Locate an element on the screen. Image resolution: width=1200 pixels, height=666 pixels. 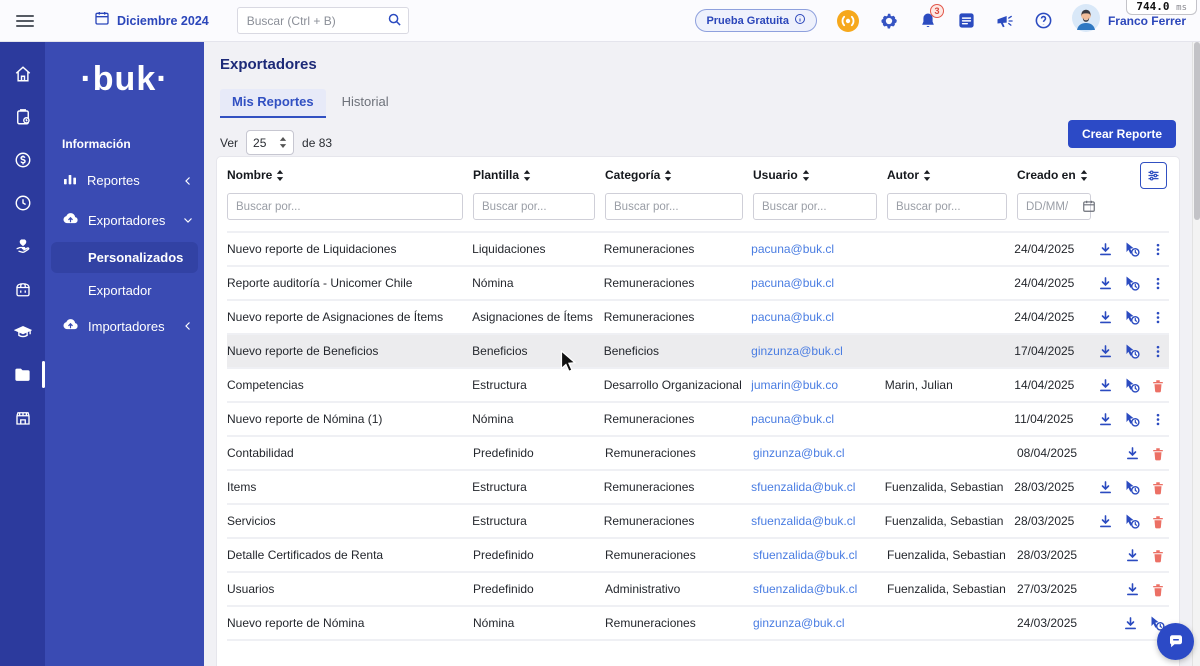
benefits-basket-icon is located at coordinates (22, 288).